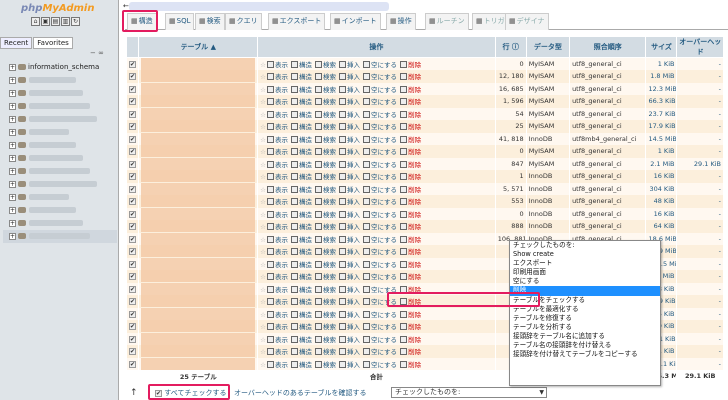 The width and height of the screenshot is (728, 400). What do you see at coordinates (490, 21) in the screenshot?
I see `tab-triggers: ▦トリガ` at bounding box center [490, 21].